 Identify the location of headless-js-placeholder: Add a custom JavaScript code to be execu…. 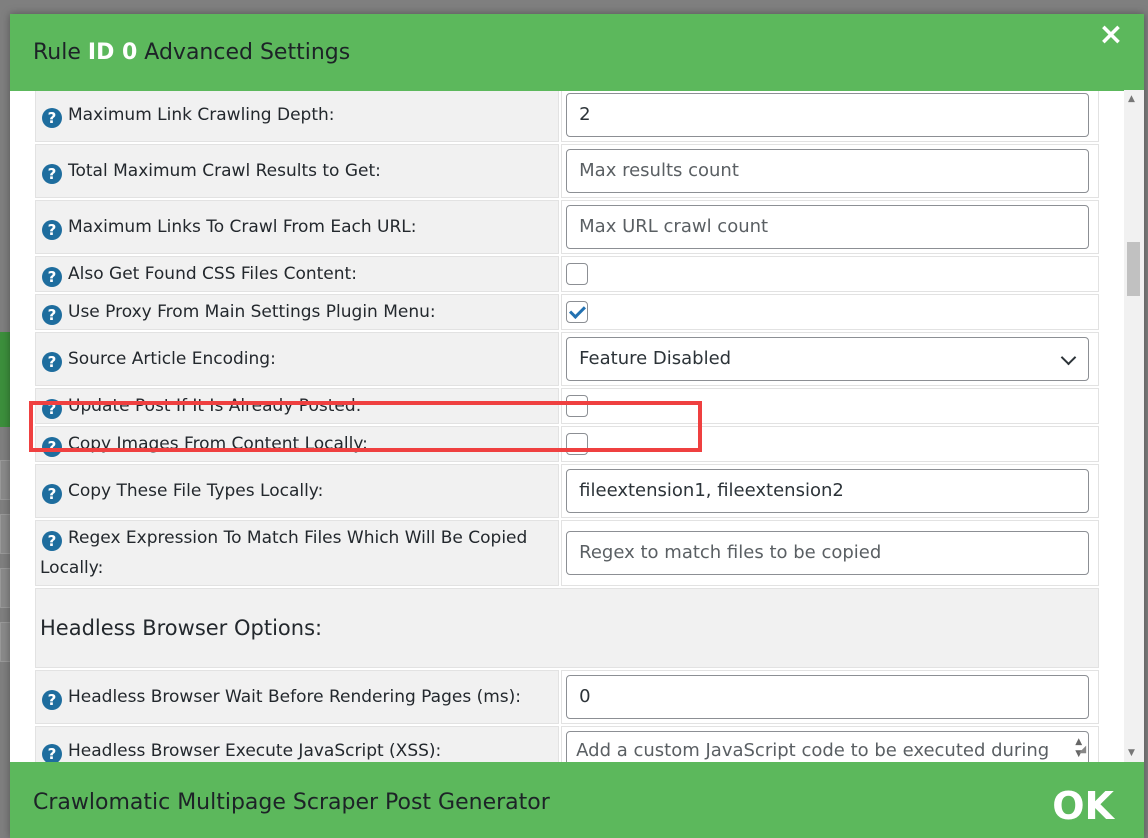
(813, 750).